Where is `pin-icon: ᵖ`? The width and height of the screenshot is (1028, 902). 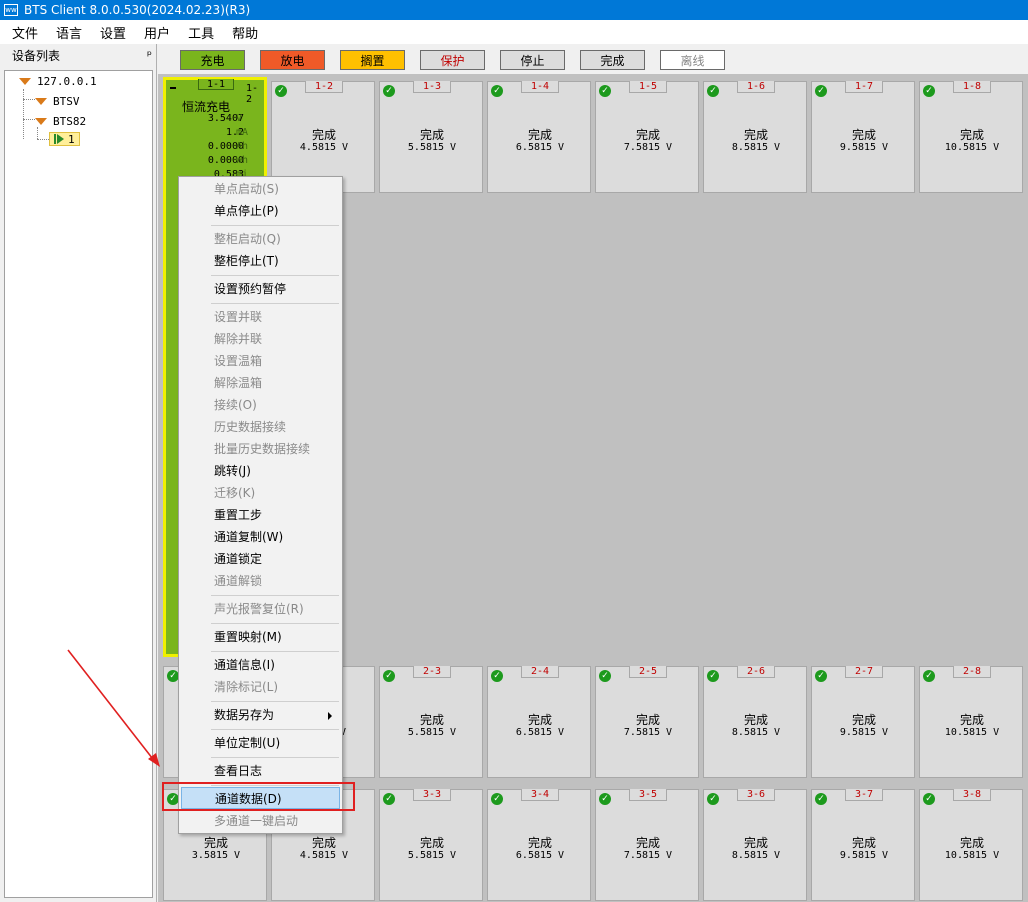 pin-icon: ᵖ is located at coordinates (149, 55).